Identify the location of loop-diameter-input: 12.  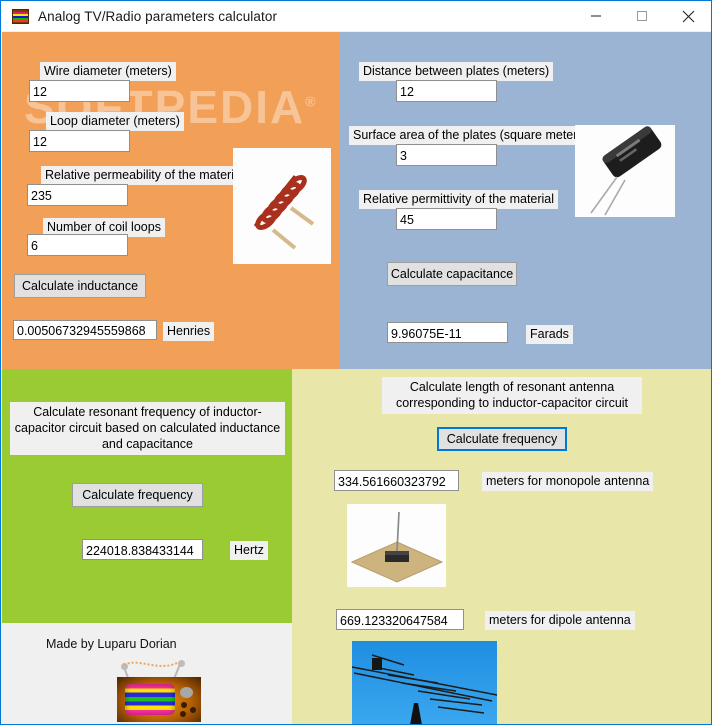
(79, 141).